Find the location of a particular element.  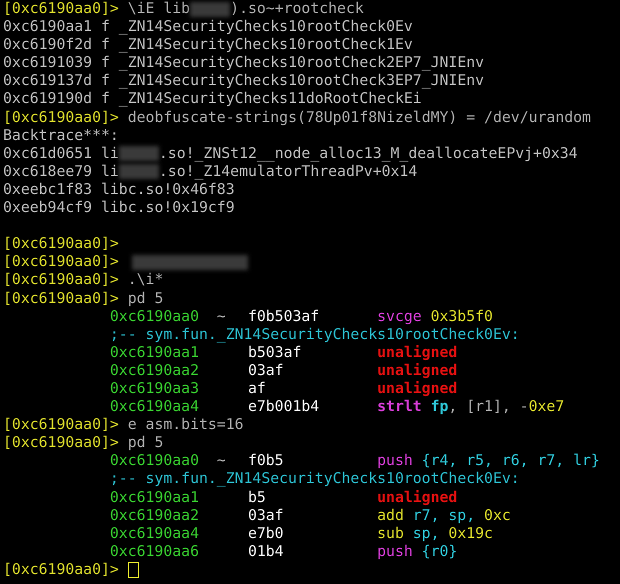

command-text: \iE lib is located at coordinates (159, 9).